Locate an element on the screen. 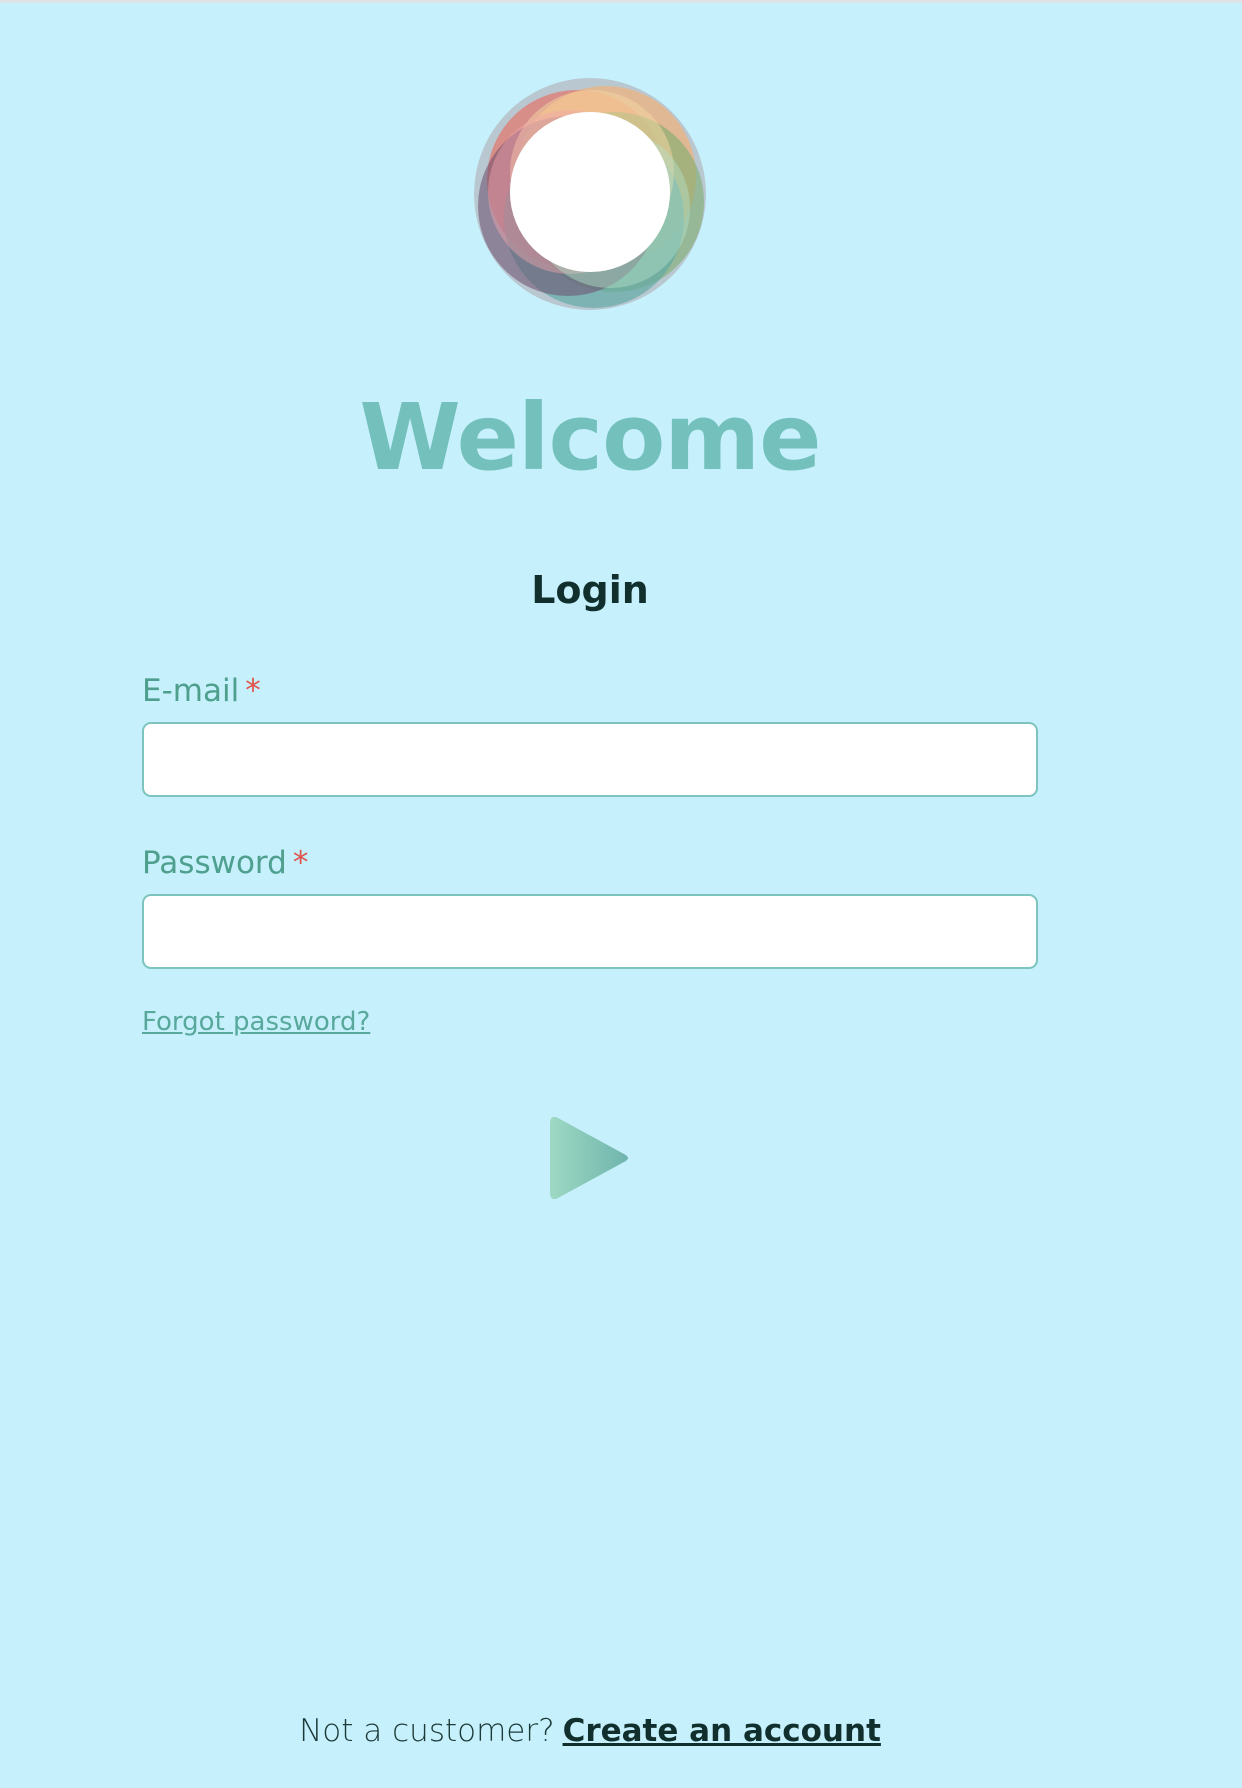 The height and width of the screenshot is (1788, 1242). welcome-title: Welcome is located at coordinates (590, 437).